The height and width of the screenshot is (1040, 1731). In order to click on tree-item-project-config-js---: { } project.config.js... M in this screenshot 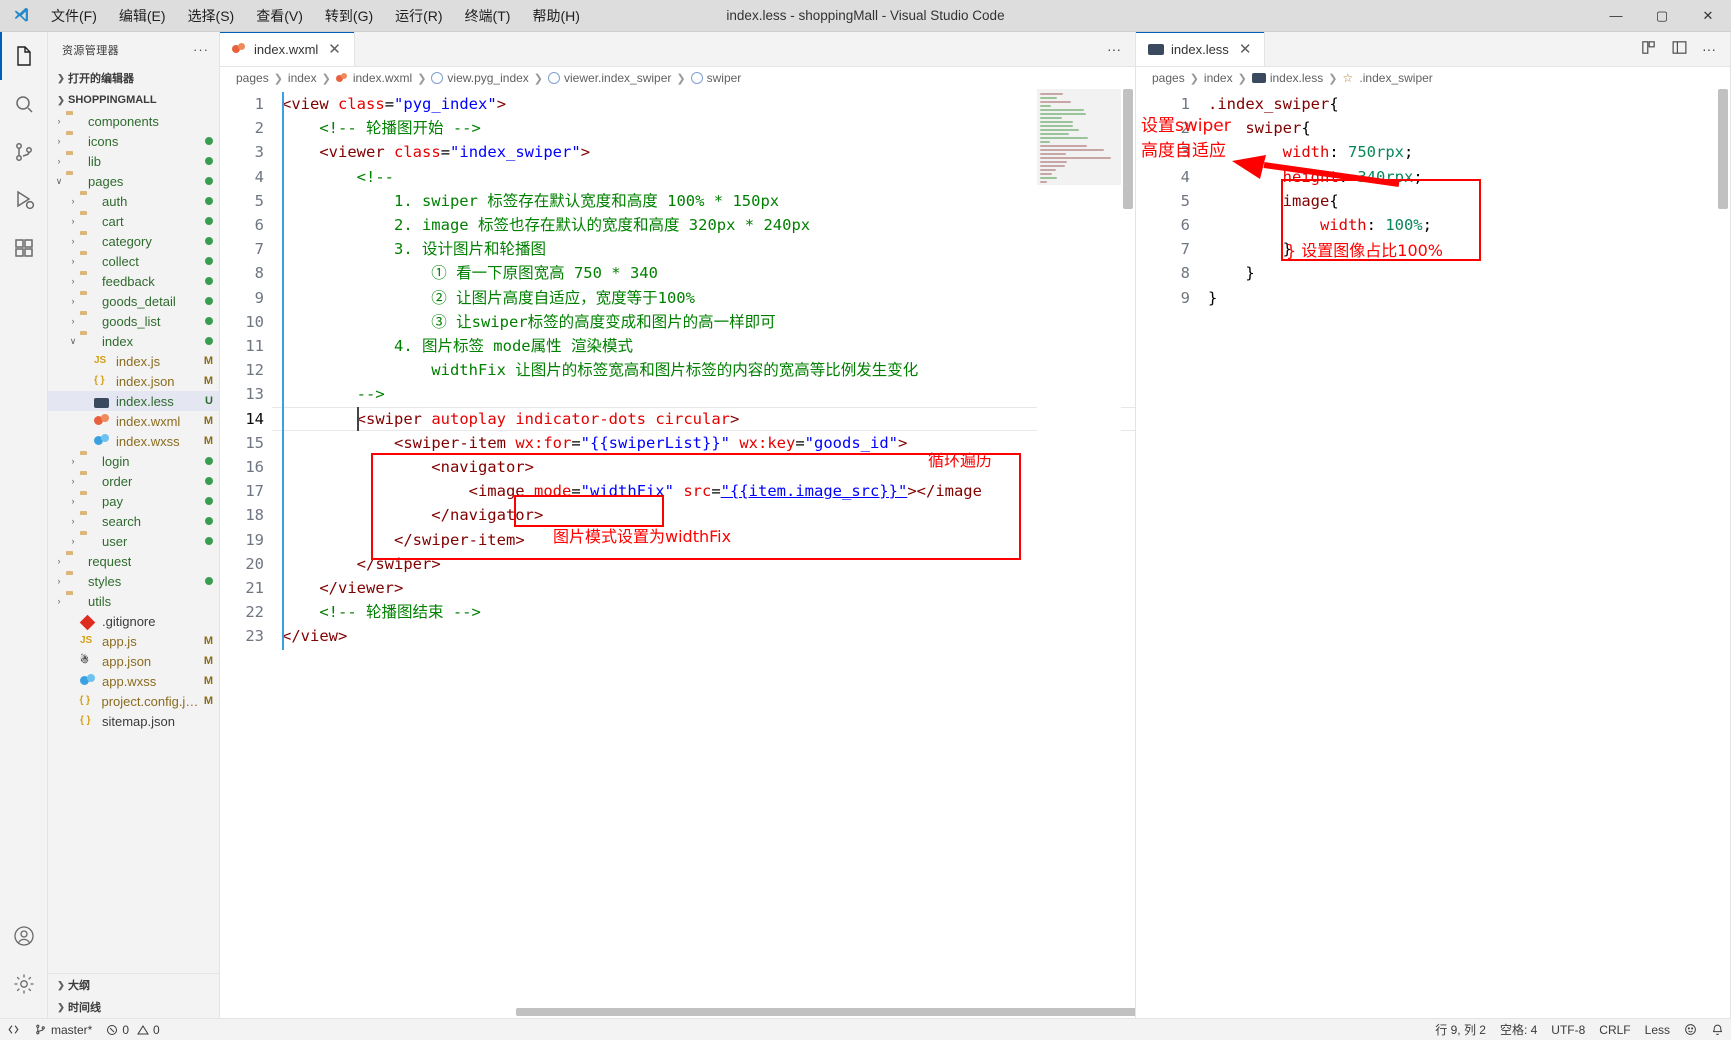, I will do `click(133, 701)`.